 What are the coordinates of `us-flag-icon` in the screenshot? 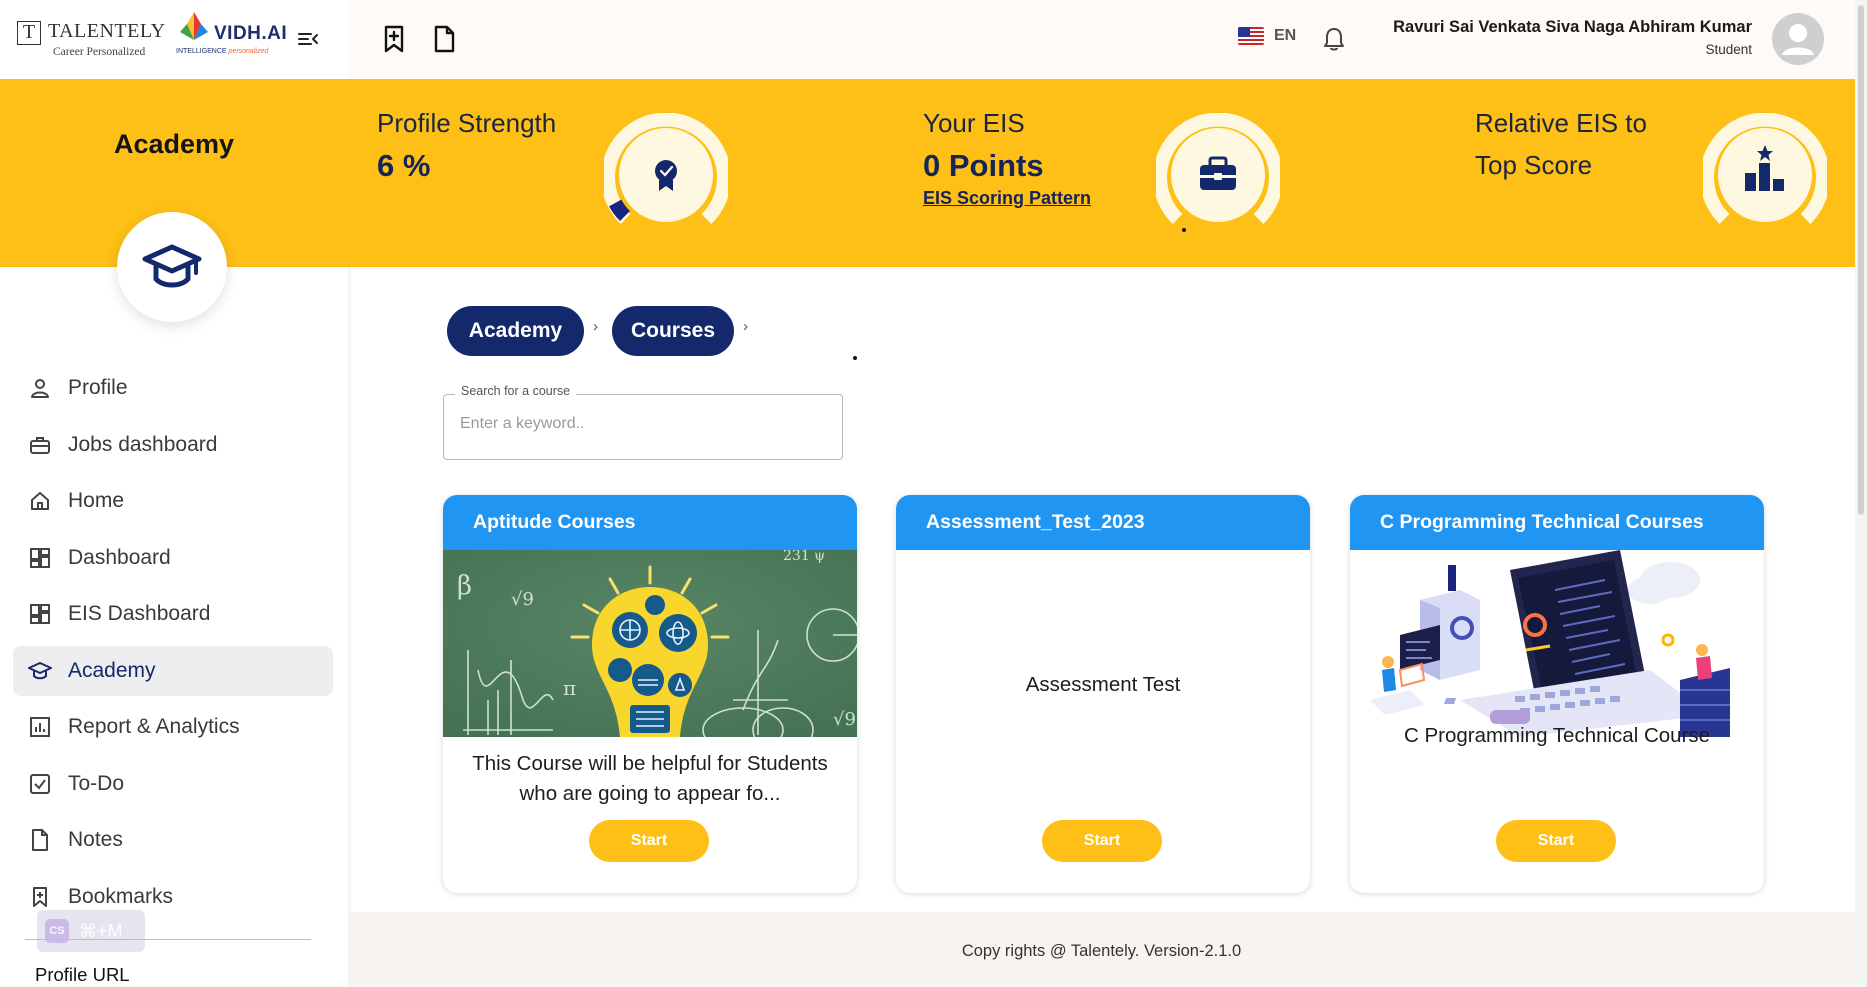 It's located at (1251, 36).